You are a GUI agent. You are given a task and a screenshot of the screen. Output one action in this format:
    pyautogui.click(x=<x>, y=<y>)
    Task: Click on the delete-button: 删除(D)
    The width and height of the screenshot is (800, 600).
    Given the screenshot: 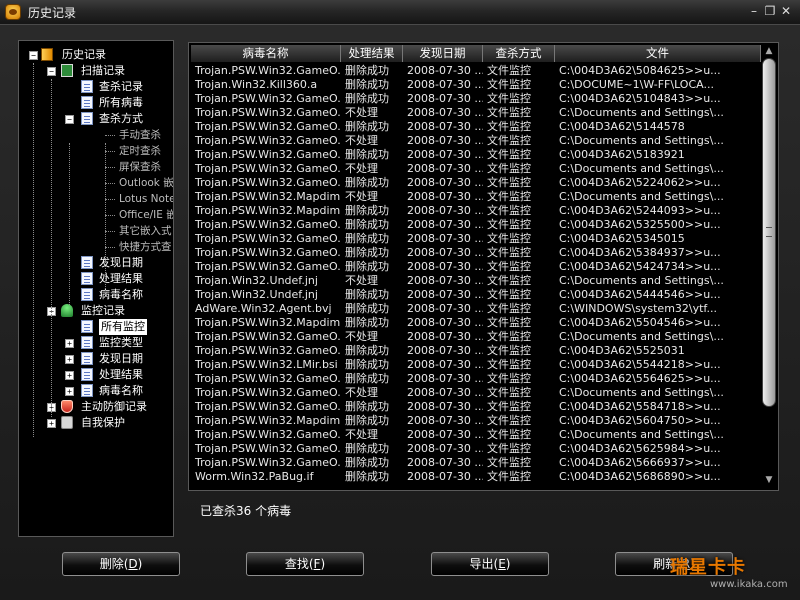 What is the action you would take?
    pyautogui.click(x=121, y=564)
    